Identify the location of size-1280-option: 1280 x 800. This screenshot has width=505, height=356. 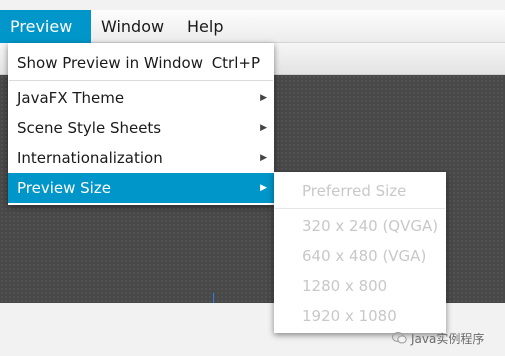
(360, 286).